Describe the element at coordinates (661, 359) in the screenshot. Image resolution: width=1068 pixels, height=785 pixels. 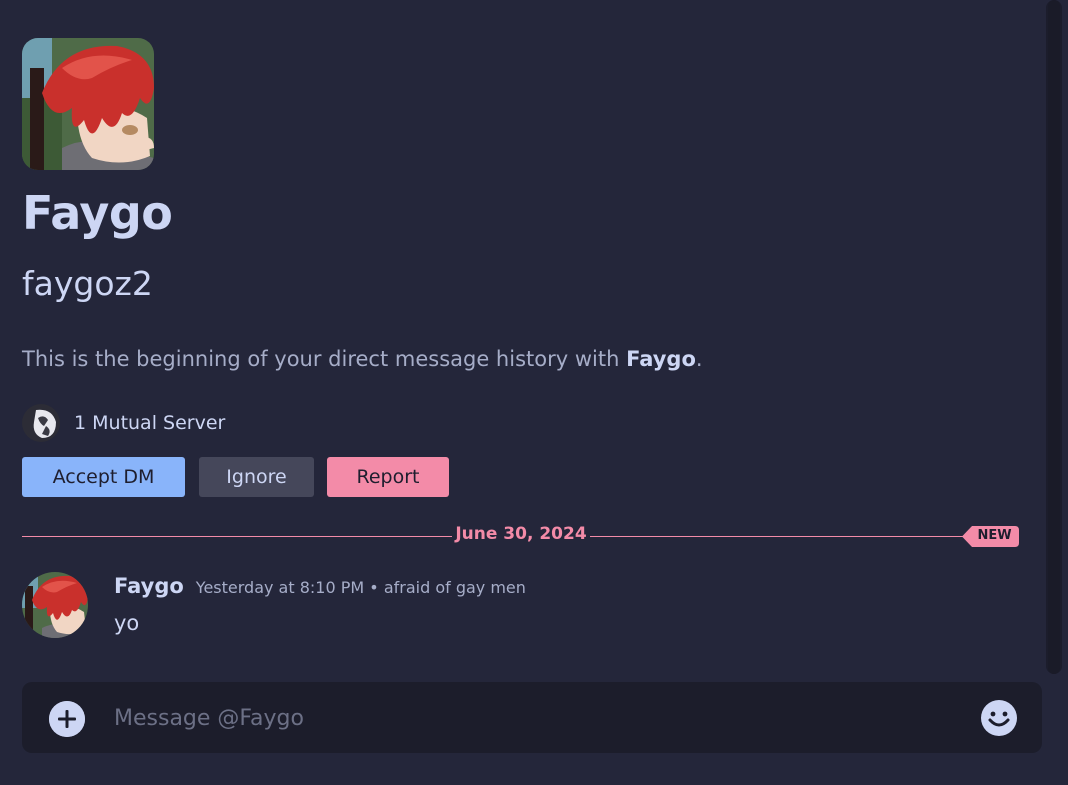
I see `intro-name: Faygo` at that location.